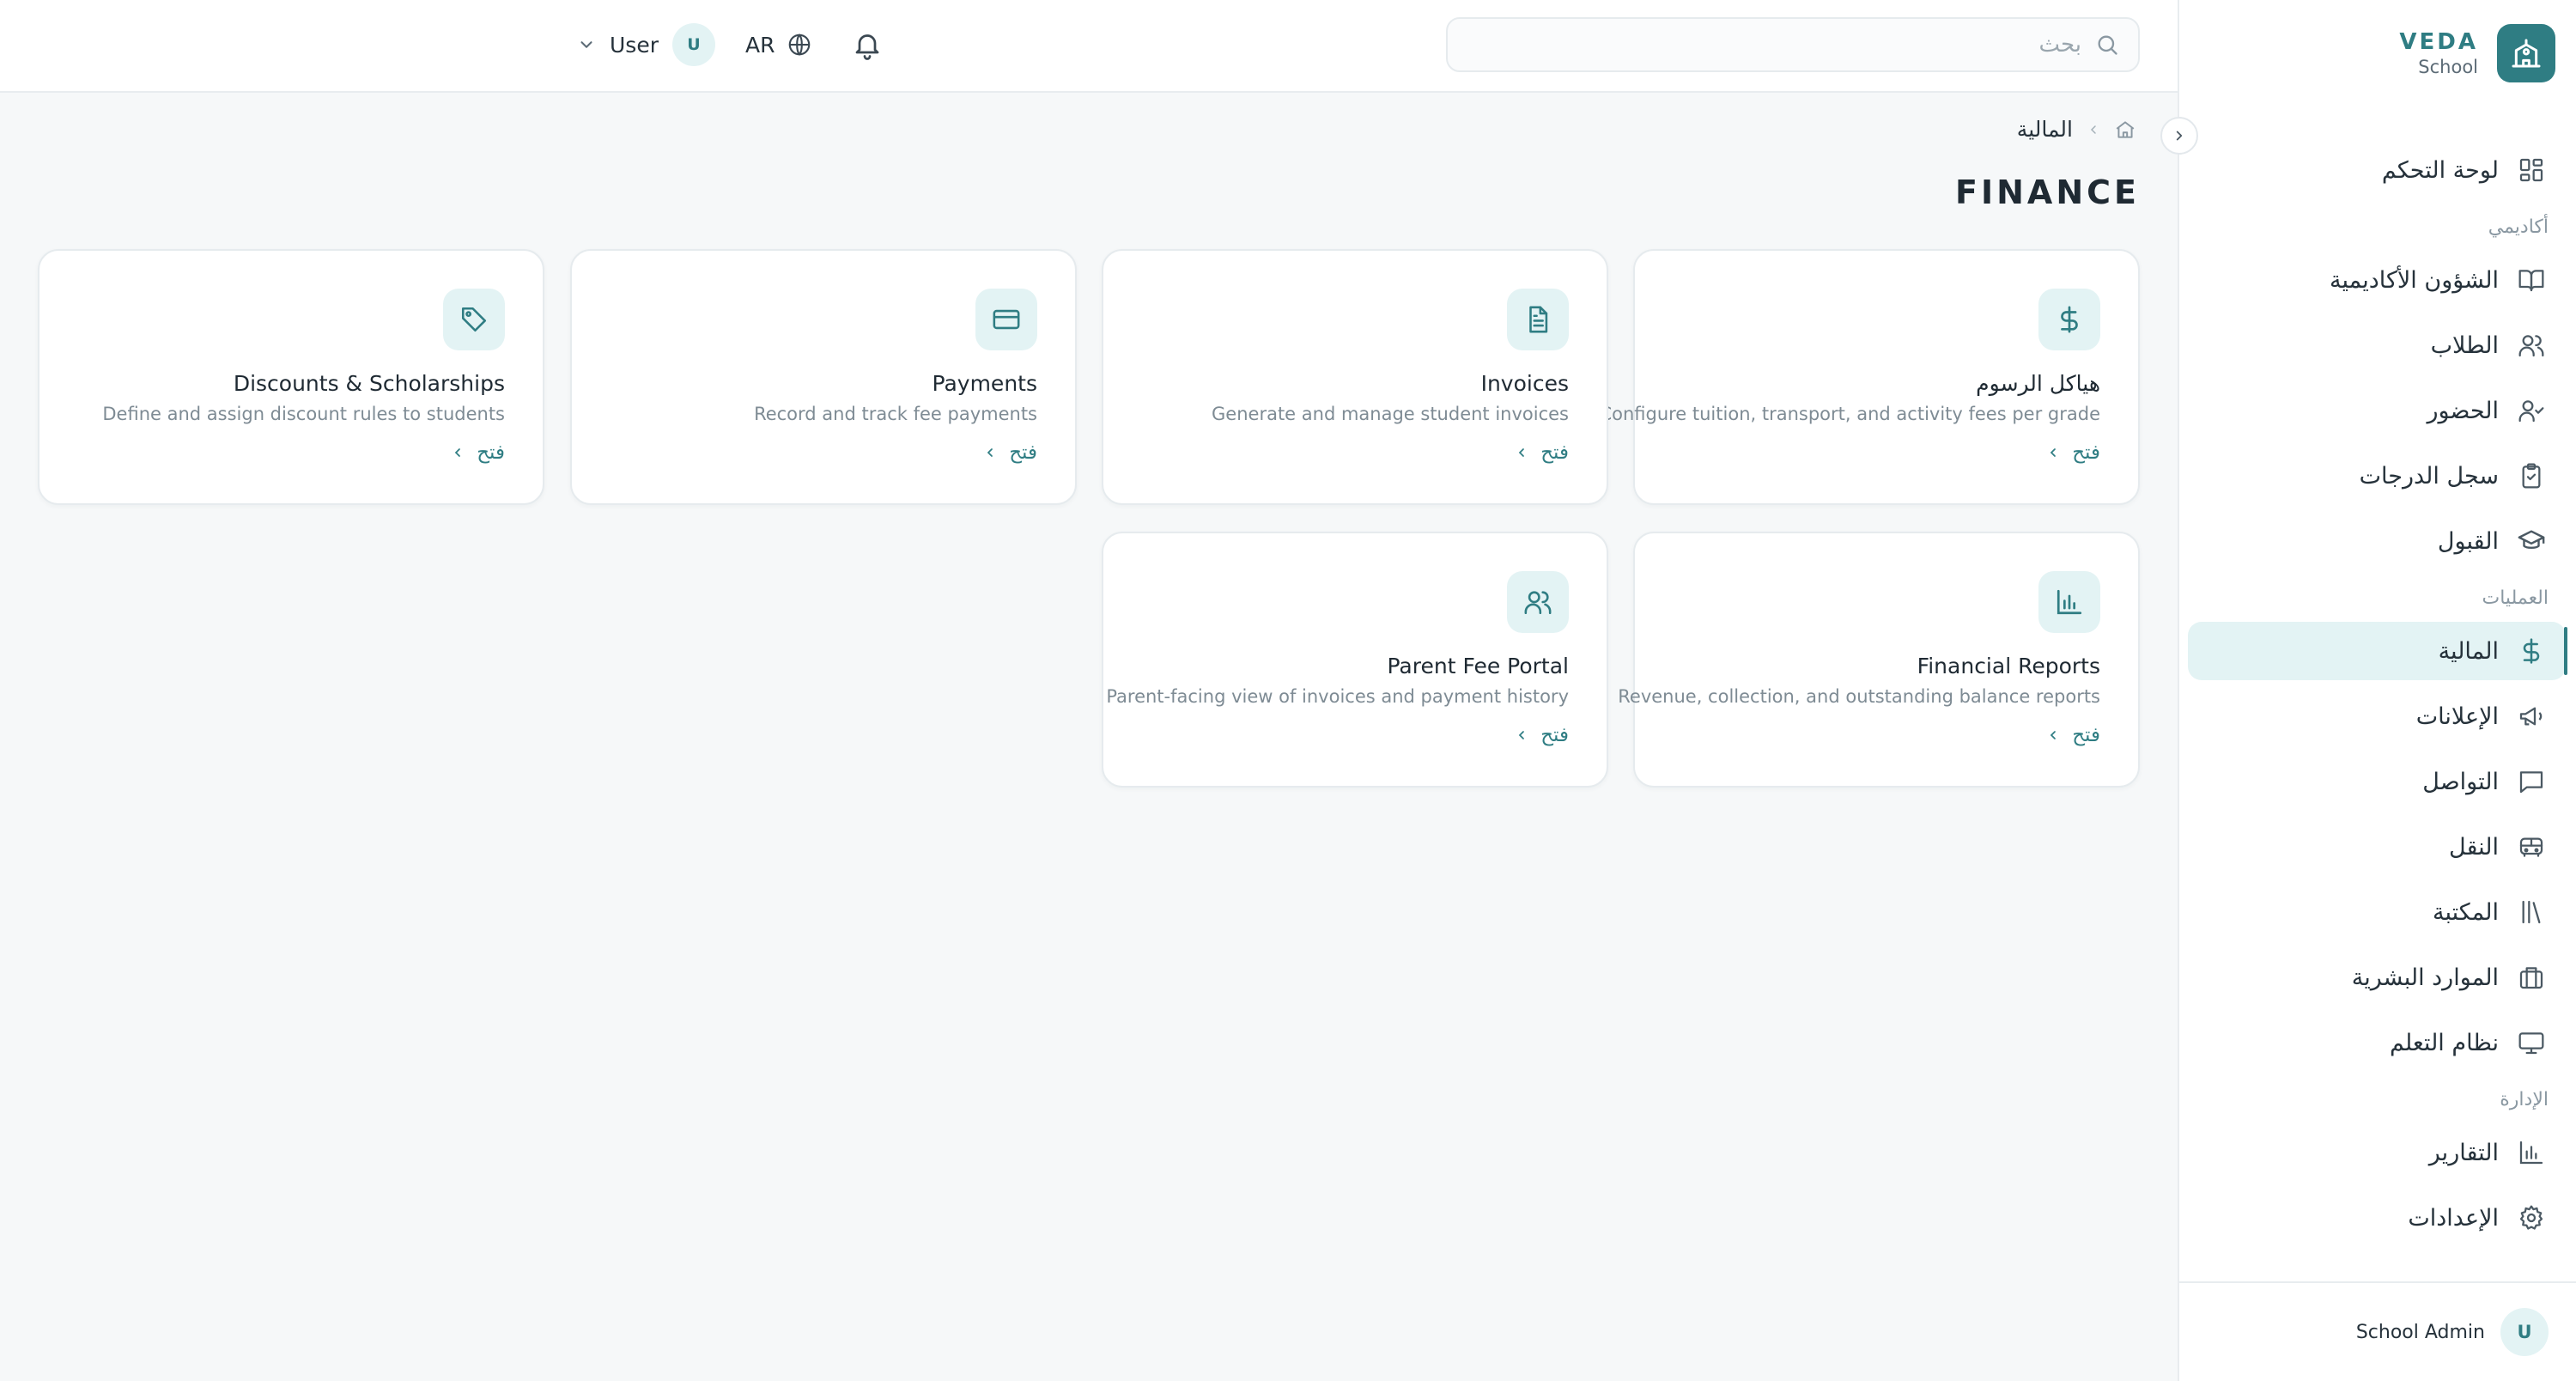  What do you see at coordinates (2429, 476) in the screenshot?
I see `sidebar-item-label: سجل الدرجات` at bounding box center [2429, 476].